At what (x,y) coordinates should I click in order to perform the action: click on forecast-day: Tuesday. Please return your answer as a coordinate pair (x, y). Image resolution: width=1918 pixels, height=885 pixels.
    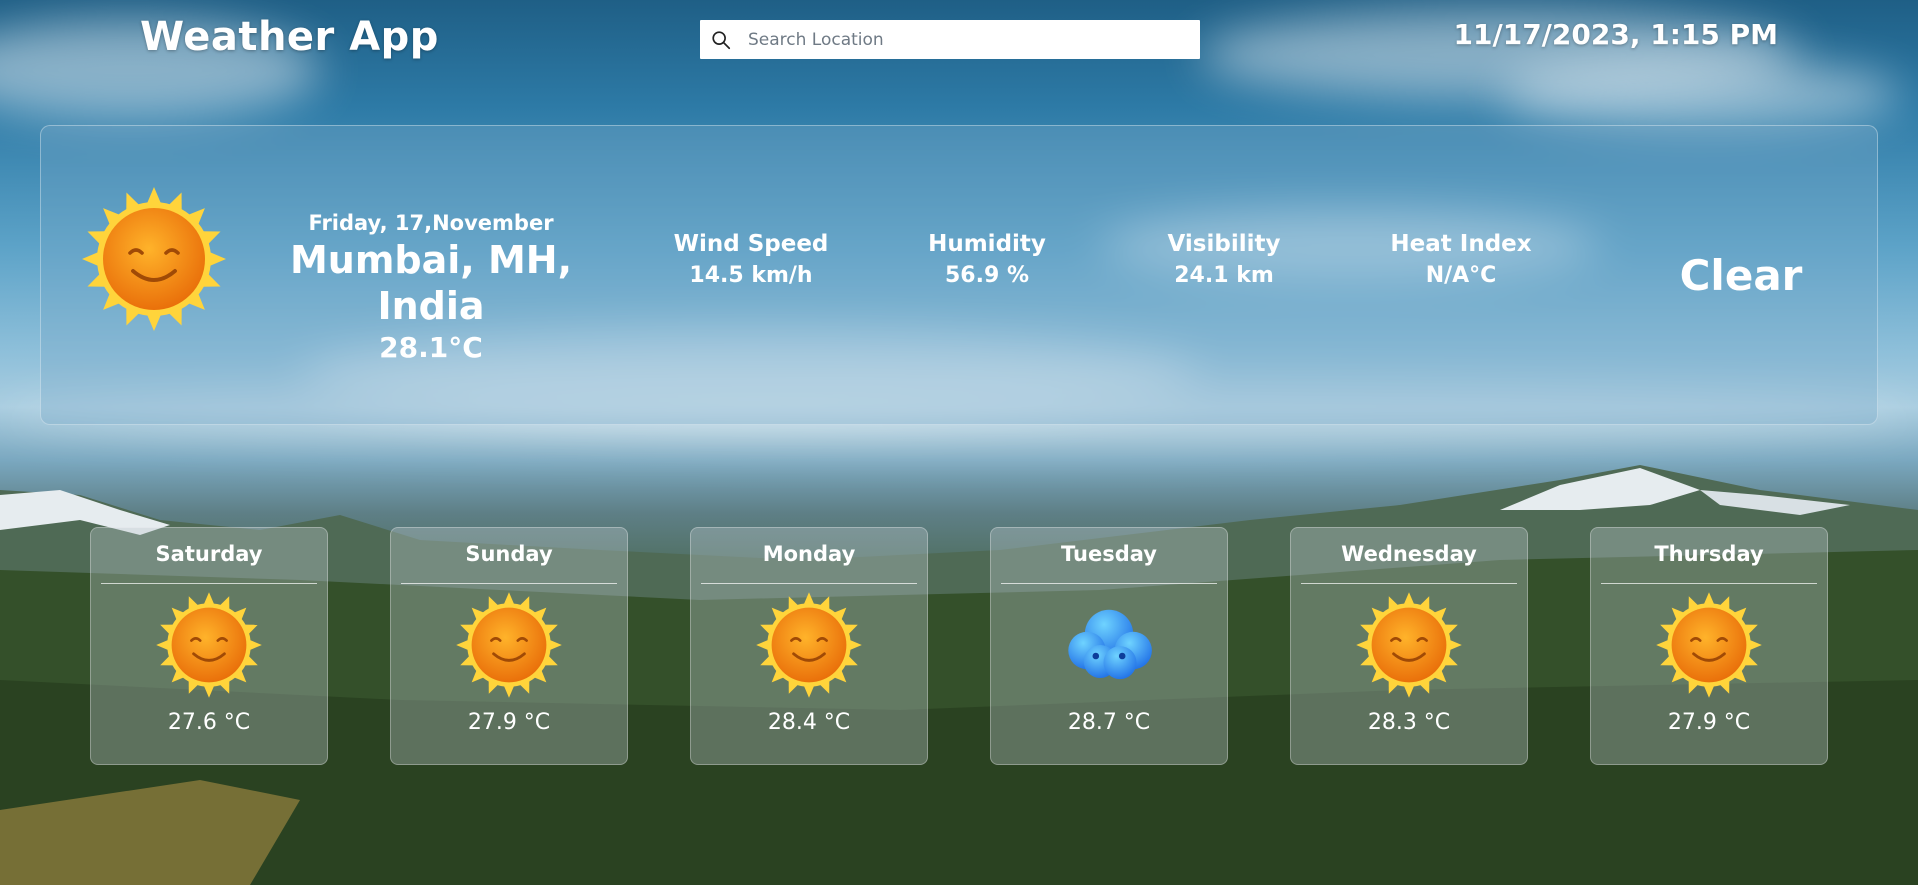
    Looking at the image, I should click on (1109, 554).